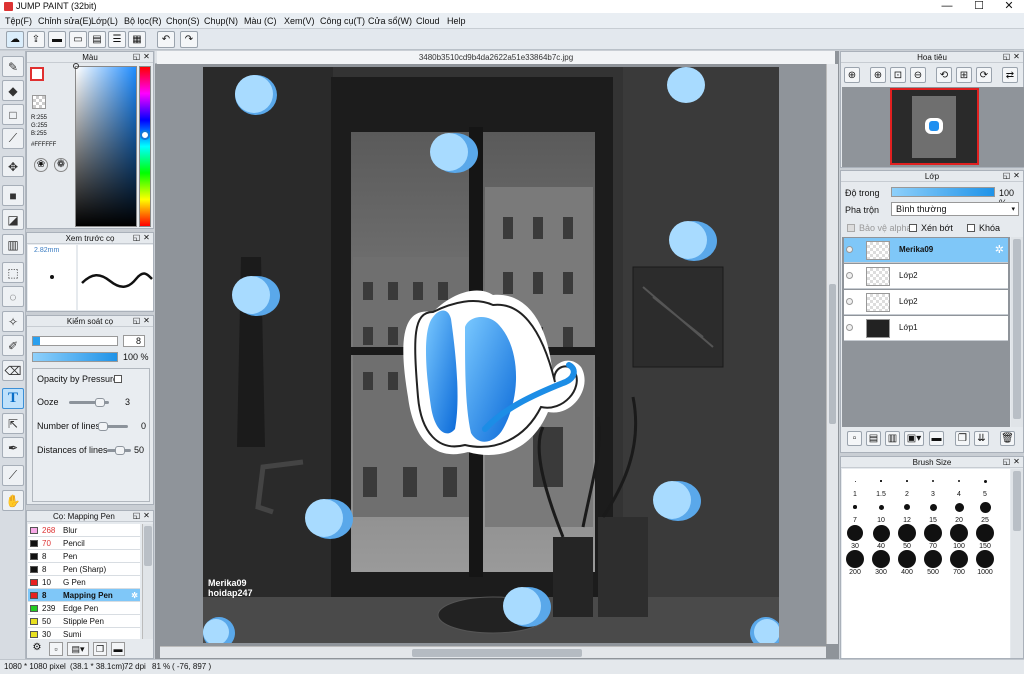 The image size is (1024, 674). I want to click on document-icon: ▤, so click(97, 39).